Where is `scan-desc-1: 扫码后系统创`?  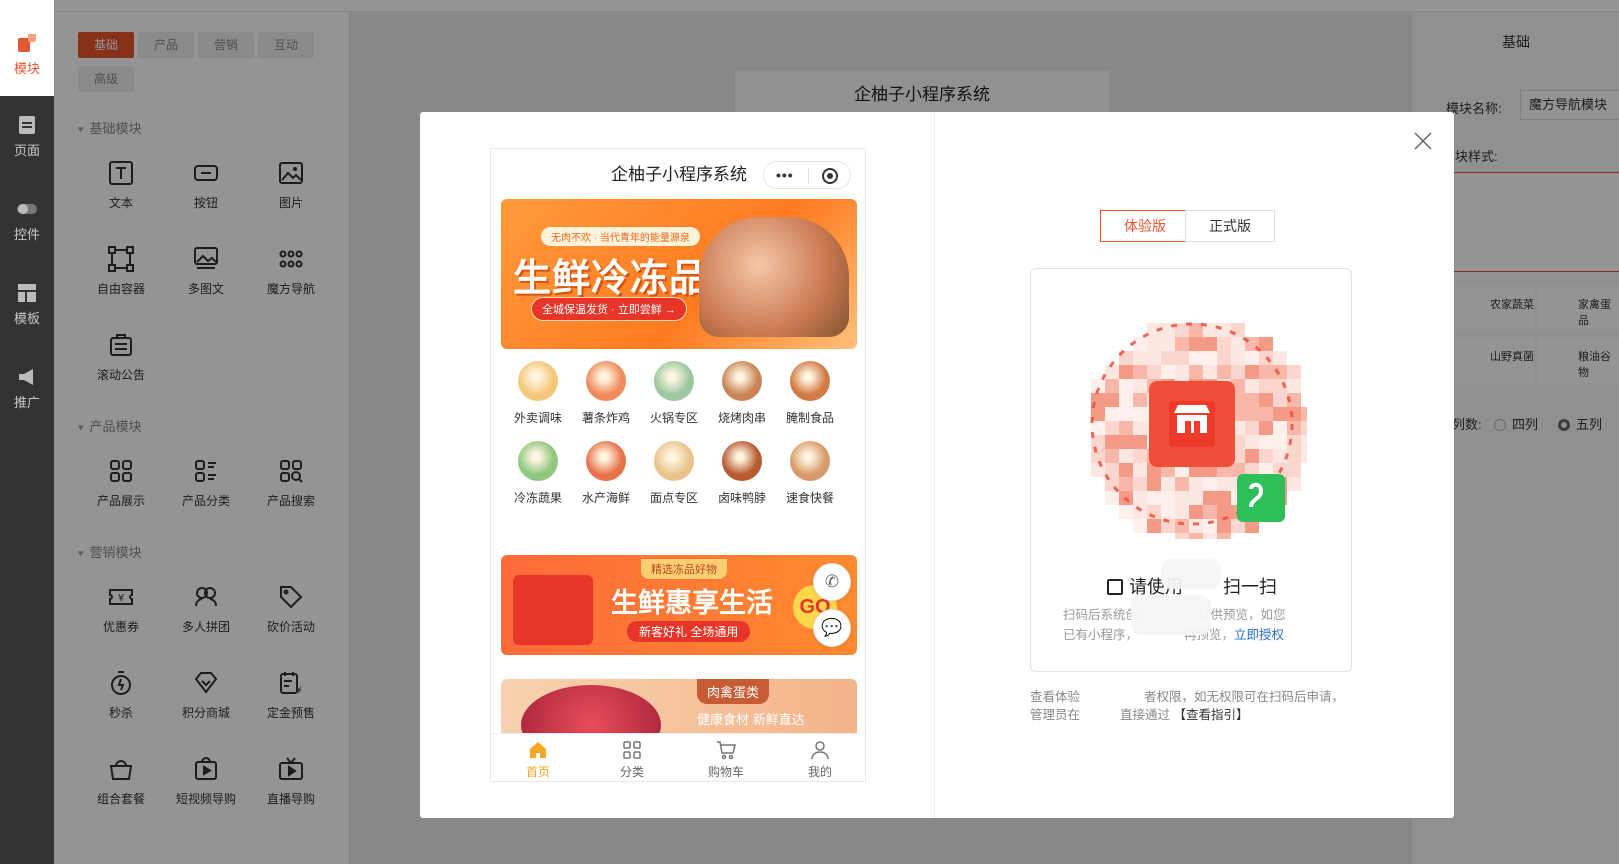 scan-desc-1: 扫码后系统创 is located at coordinates (1101, 615).